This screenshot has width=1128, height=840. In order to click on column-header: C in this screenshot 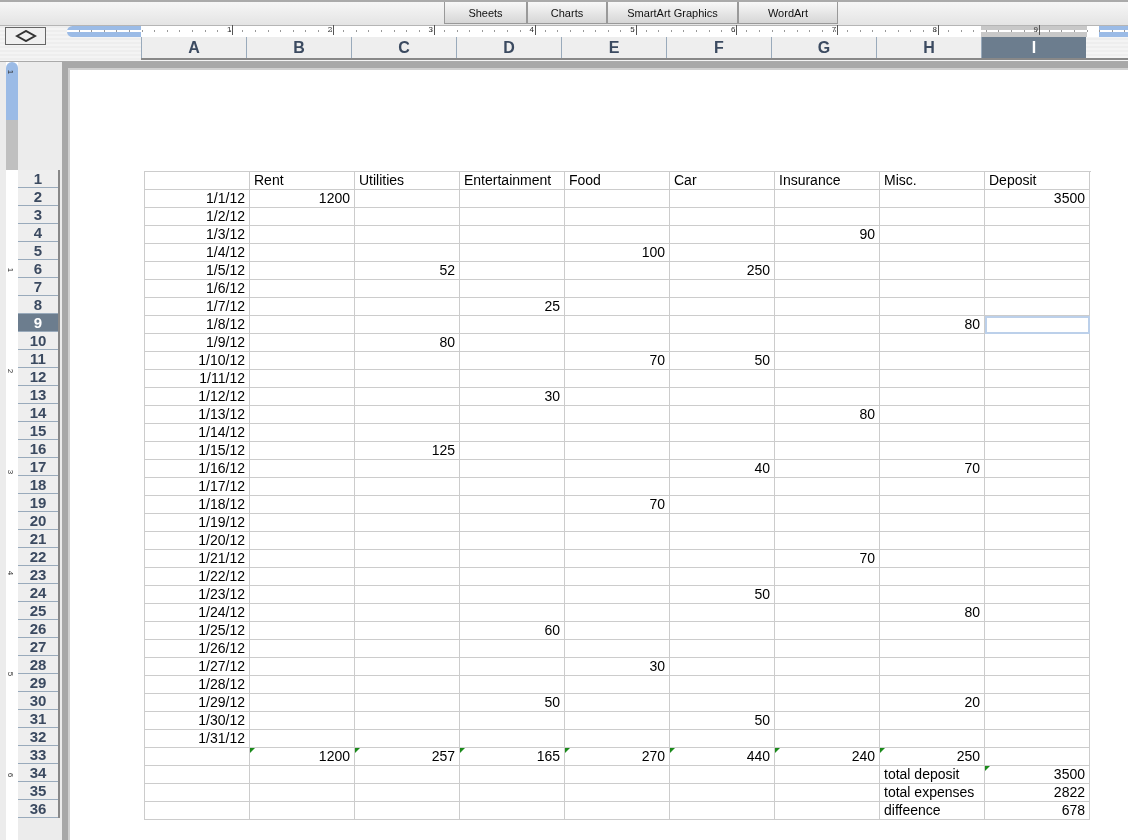, I will do `click(403, 47)`.